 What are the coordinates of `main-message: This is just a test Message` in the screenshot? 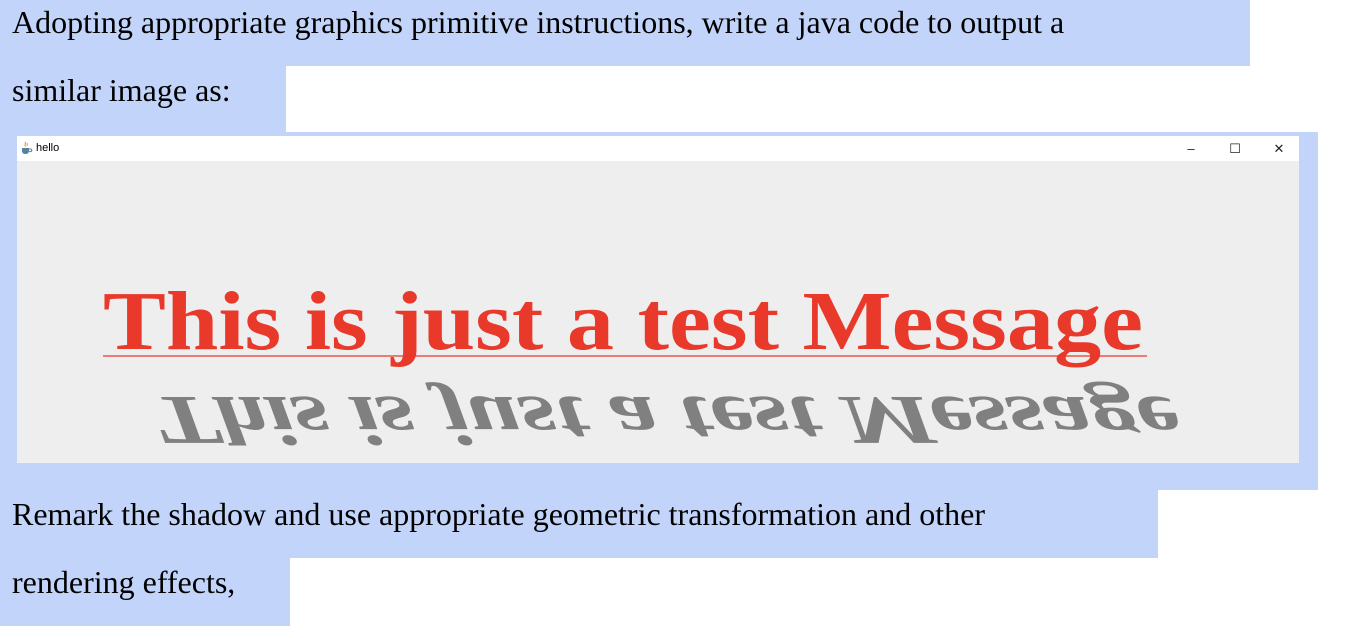 It's located at (623, 321).